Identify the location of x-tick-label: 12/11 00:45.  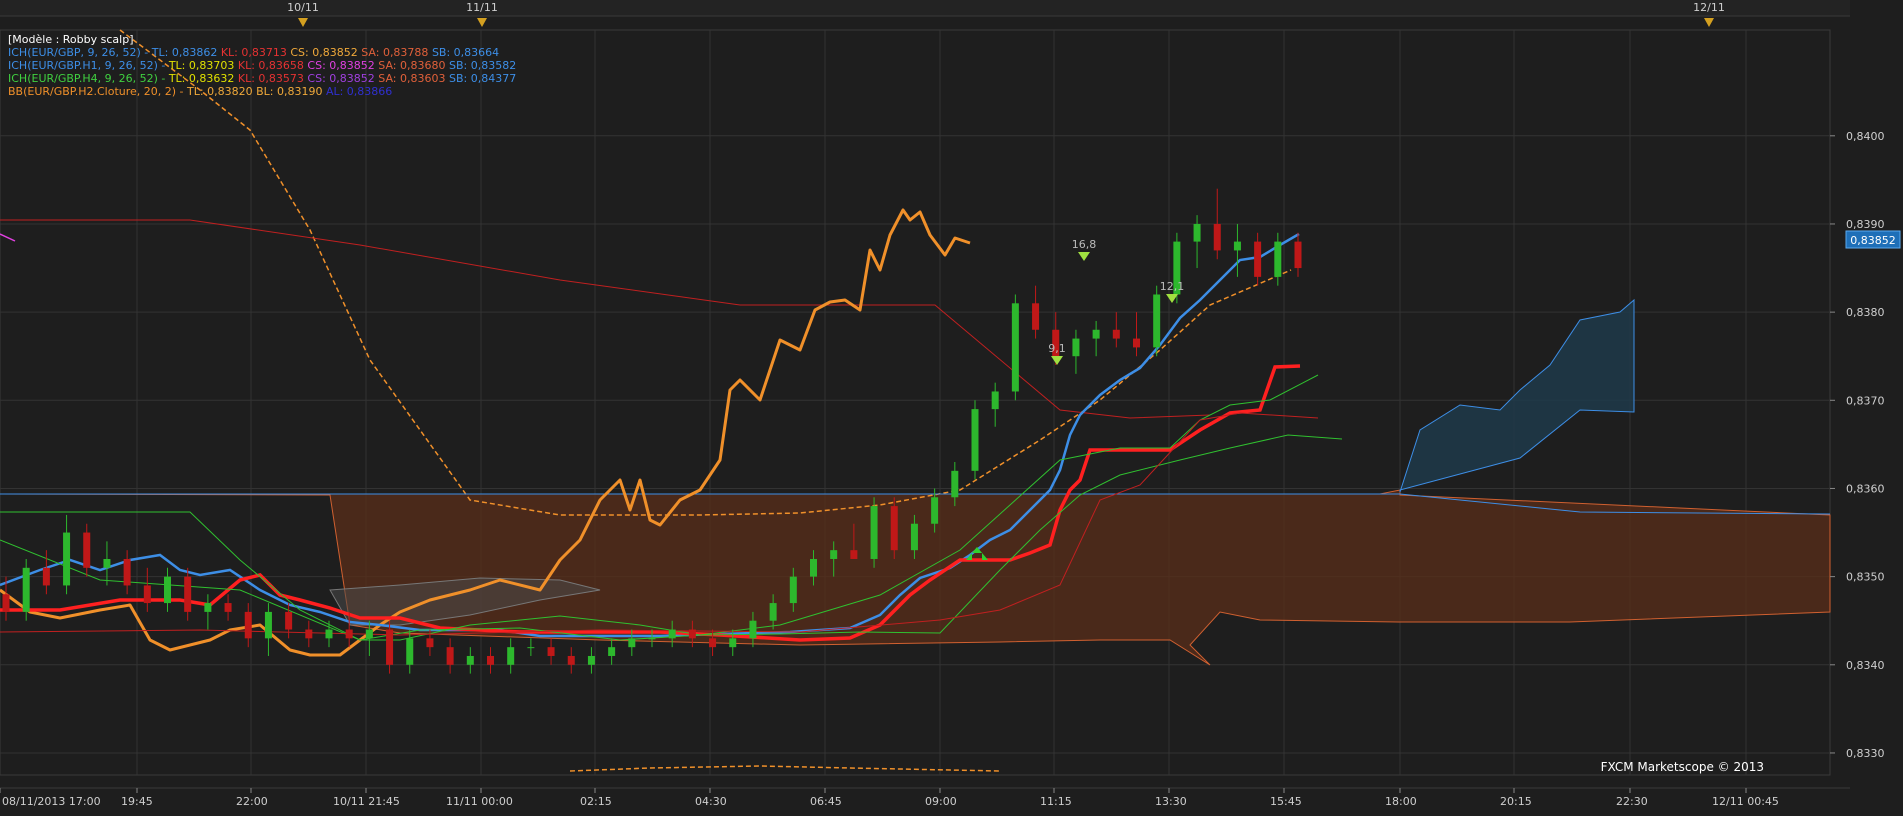
(1745, 801).